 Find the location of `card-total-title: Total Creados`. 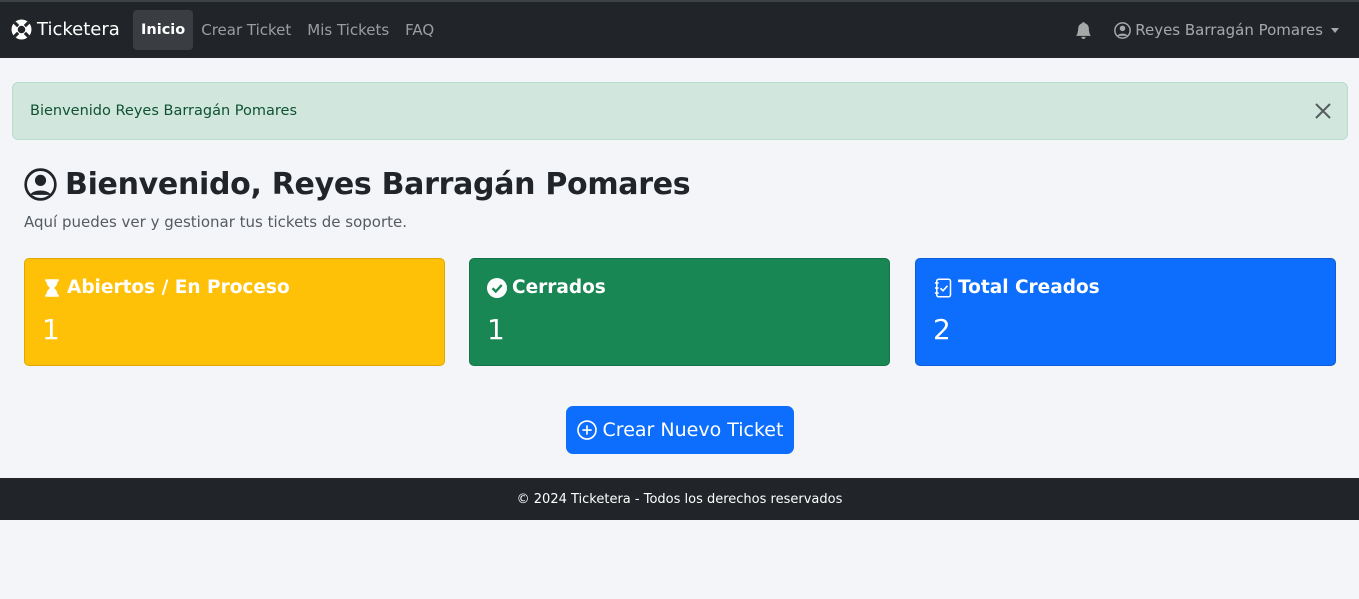

card-total-title: Total Creados is located at coordinates (1016, 287).